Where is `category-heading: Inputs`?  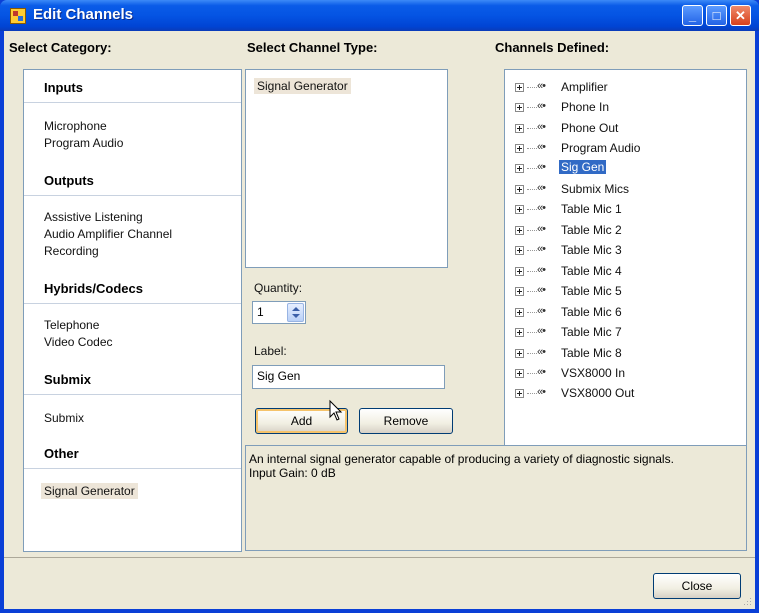
category-heading: Inputs is located at coordinates (63, 87).